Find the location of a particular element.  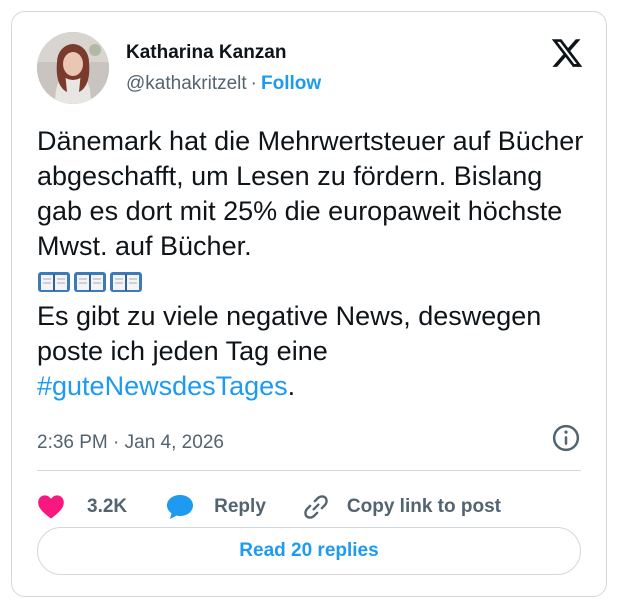

emoji-row is located at coordinates (312, 281).